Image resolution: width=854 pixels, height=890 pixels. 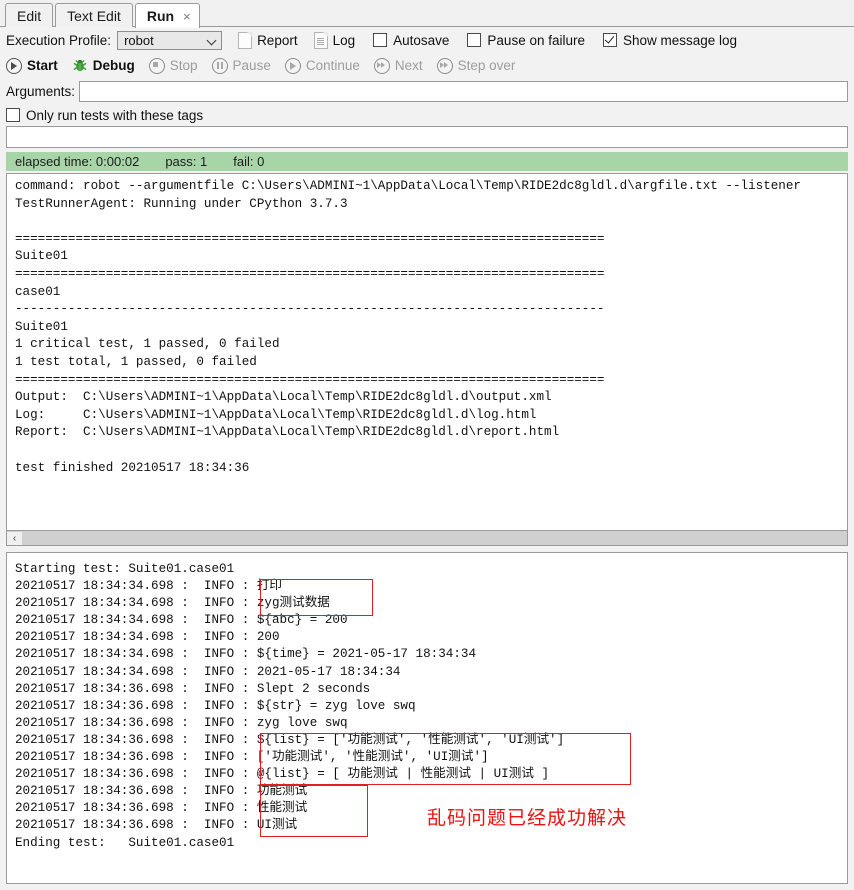 What do you see at coordinates (610, 40) in the screenshot?
I see `checkbox-checked-icon` at bounding box center [610, 40].